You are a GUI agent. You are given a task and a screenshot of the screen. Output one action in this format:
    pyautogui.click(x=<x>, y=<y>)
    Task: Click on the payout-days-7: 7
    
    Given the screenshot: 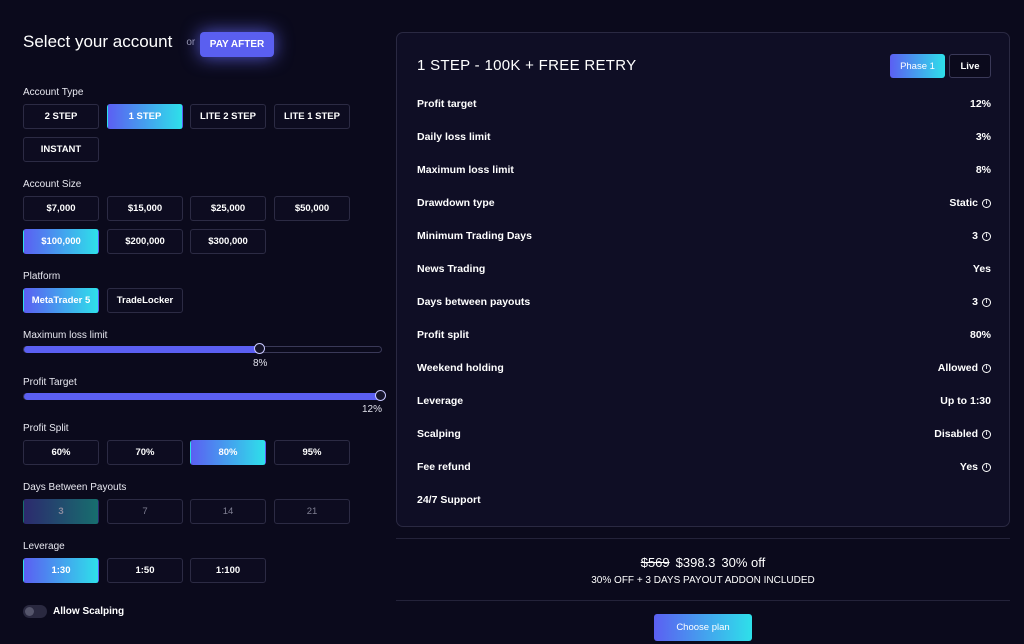 What is the action you would take?
    pyautogui.click(x=145, y=511)
    